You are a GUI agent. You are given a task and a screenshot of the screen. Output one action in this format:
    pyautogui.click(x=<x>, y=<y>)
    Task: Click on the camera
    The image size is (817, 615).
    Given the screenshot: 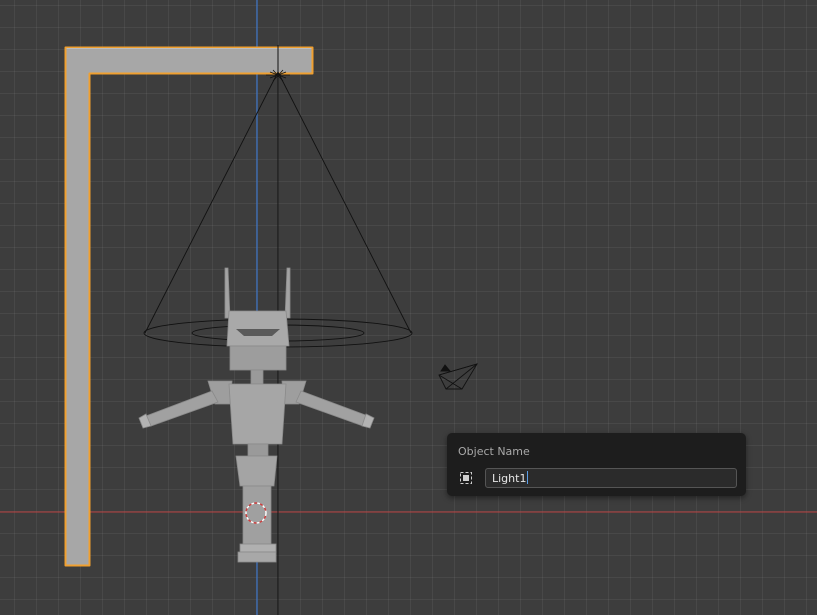 What is the action you would take?
    pyautogui.click(x=458, y=376)
    